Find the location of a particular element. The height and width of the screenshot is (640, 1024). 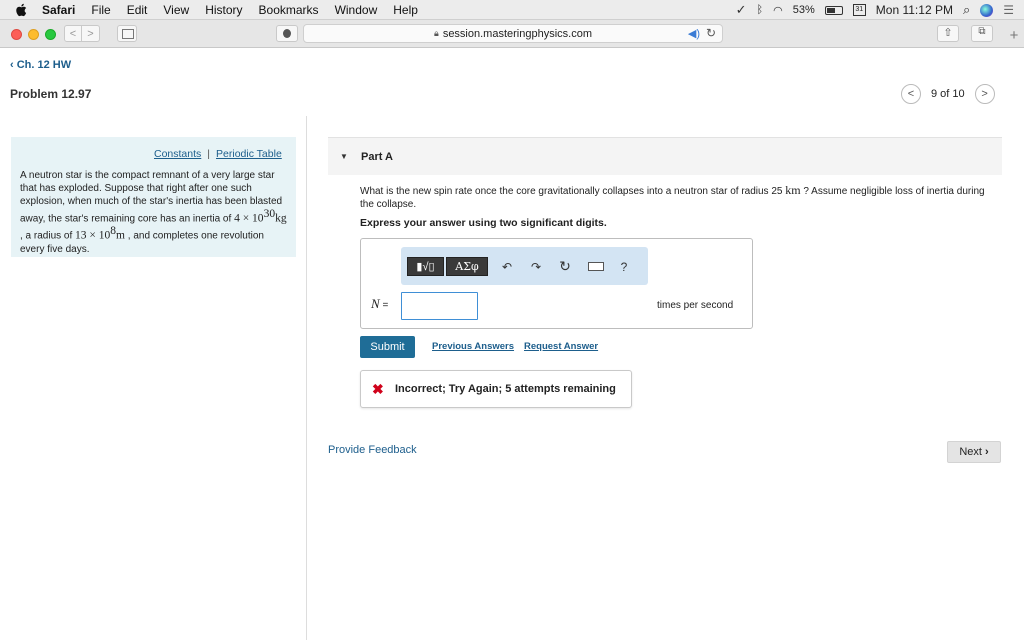

breadcrumb: ‹ Ch. 12 HW is located at coordinates (40, 65).